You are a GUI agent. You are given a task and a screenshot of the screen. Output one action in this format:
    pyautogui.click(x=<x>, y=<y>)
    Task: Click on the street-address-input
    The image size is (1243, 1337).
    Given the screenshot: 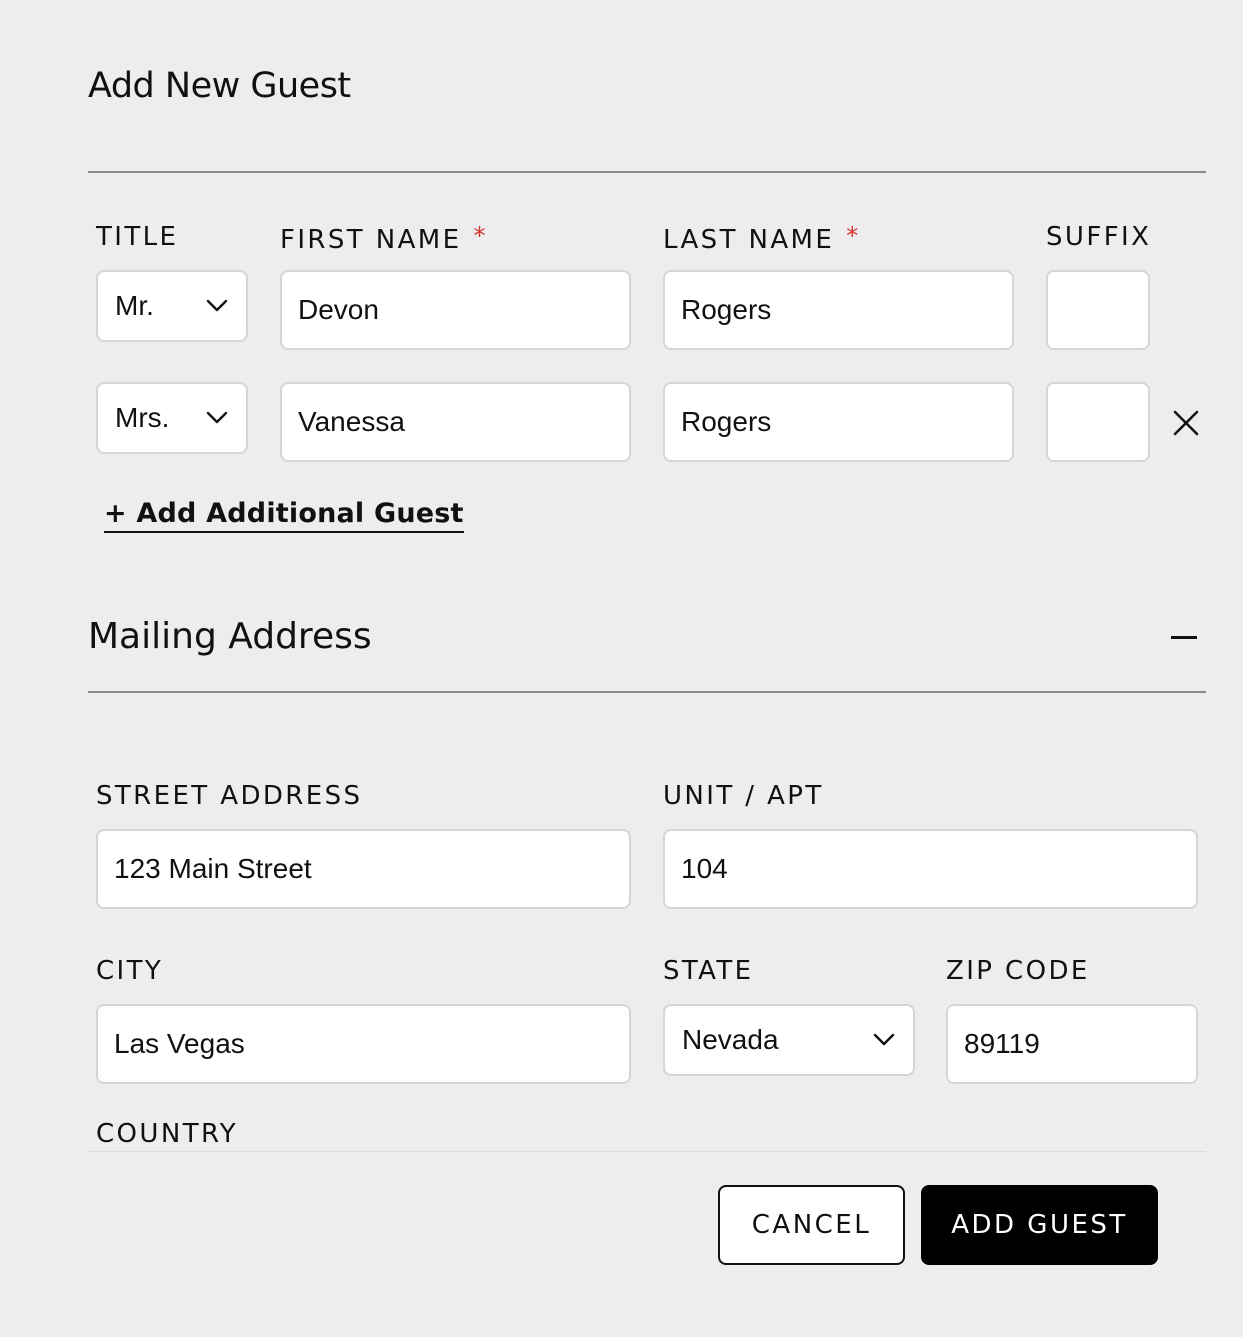 What is the action you would take?
    pyautogui.click(x=363, y=869)
    